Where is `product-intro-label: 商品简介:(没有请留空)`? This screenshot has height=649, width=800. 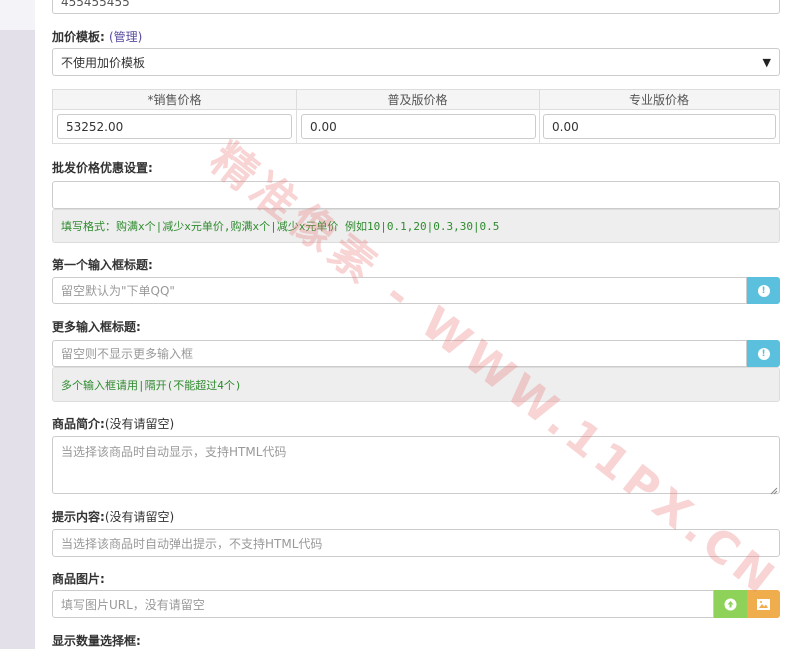 product-intro-label: 商品简介:(没有请留空) is located at coordinates (113, 423).